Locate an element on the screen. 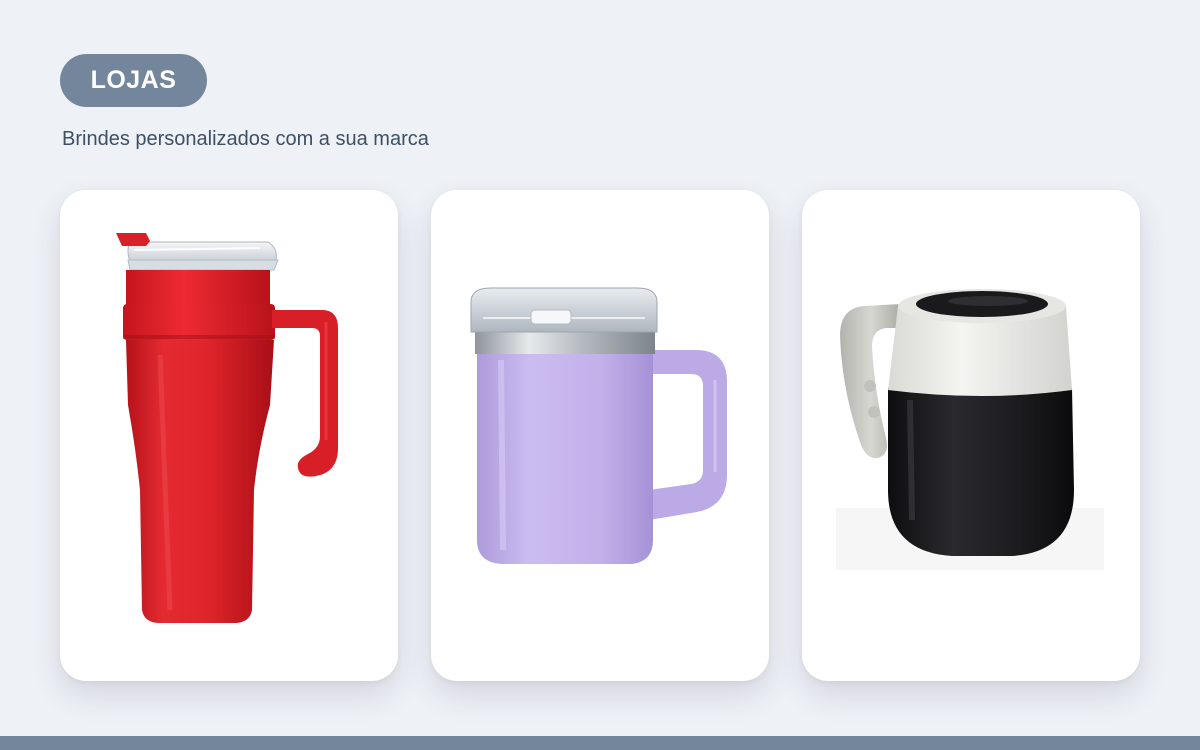  lojas-badge-label: LOJAS is located at coordinates (133, 80).